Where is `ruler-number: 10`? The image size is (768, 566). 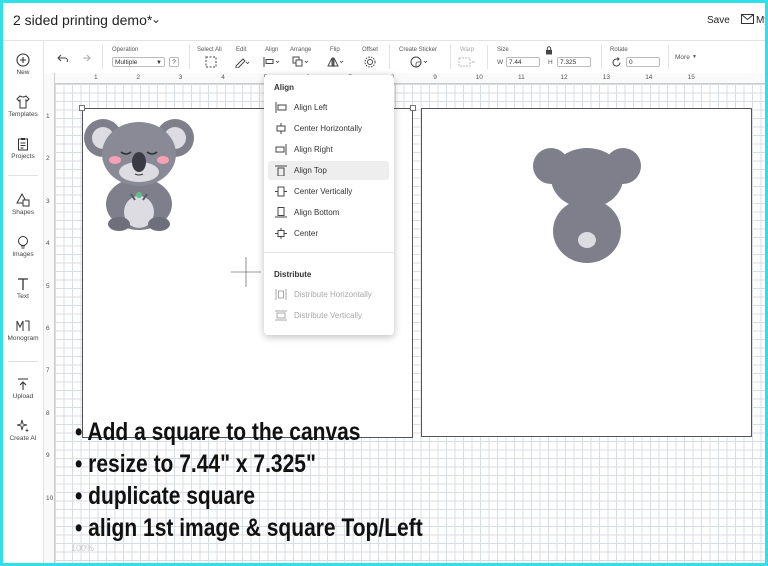
ruler-number: 10 is located at coordinates (50, 498).